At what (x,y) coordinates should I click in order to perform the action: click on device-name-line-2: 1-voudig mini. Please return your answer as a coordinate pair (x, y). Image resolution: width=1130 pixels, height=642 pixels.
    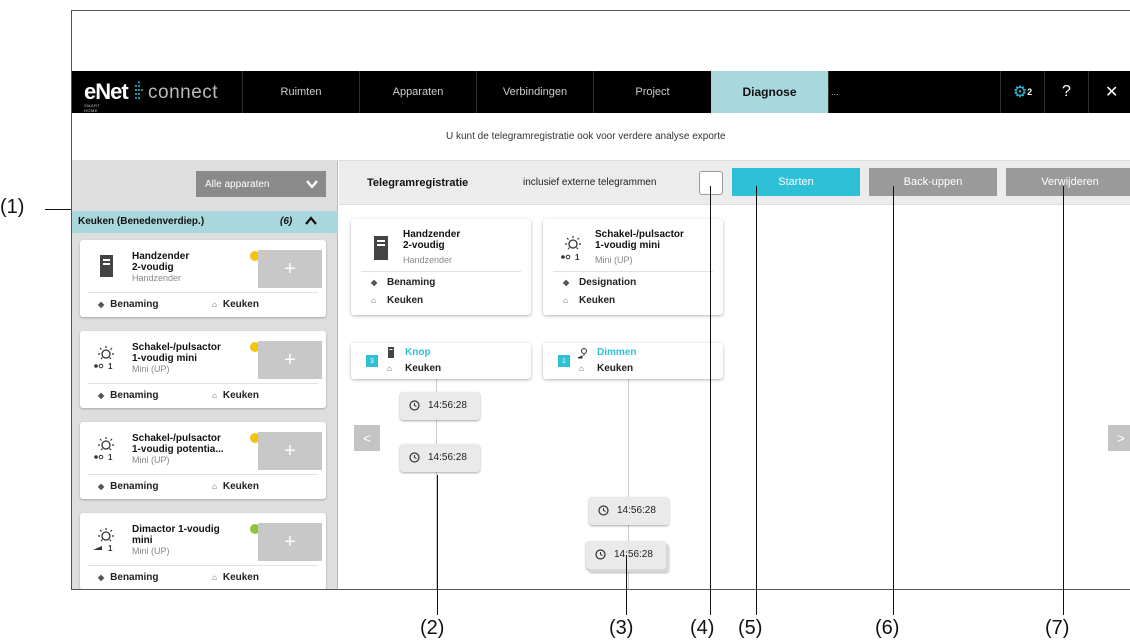
    Looking at the image, I should click on (164, 358).